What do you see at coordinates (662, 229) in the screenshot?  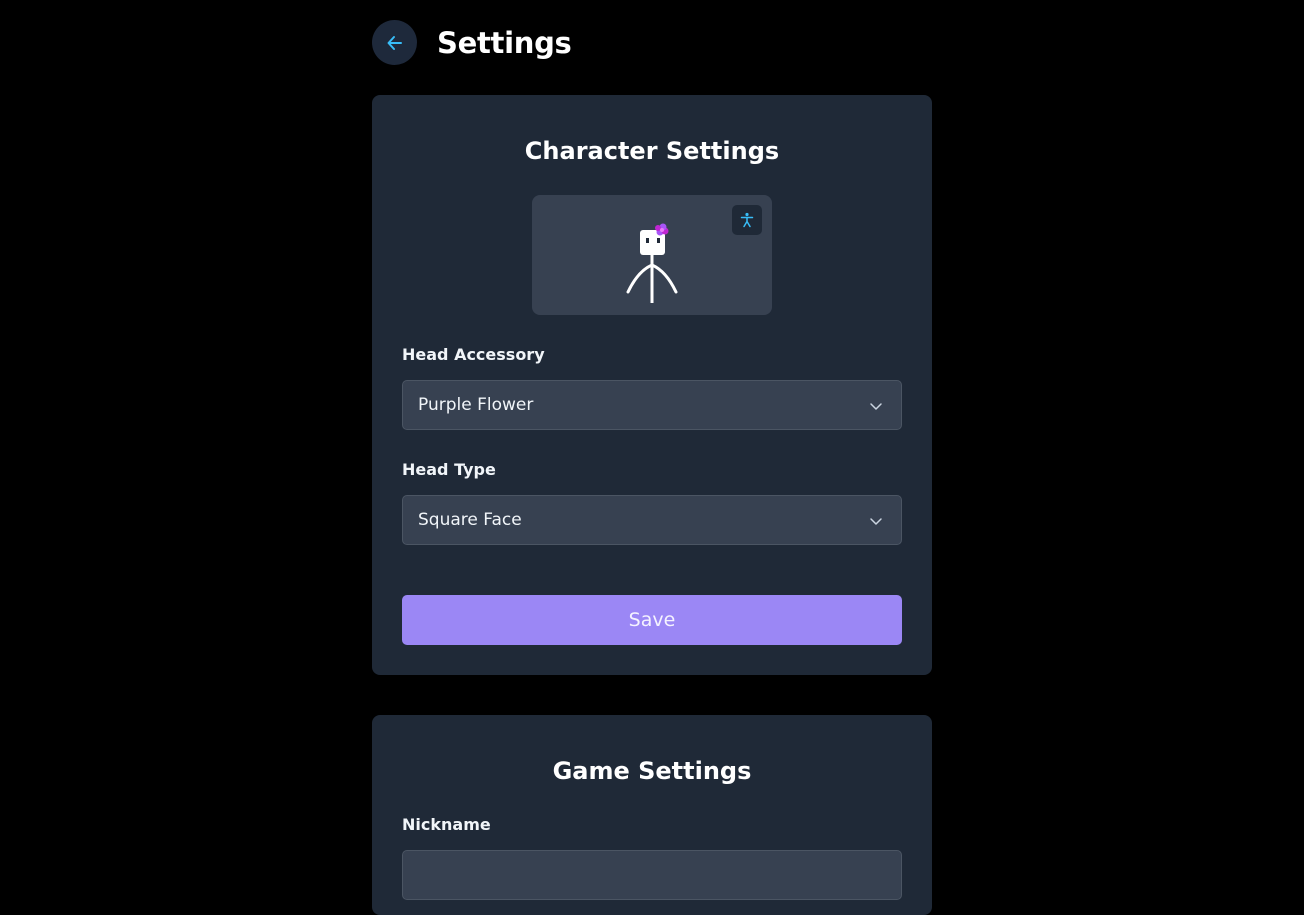 I see `purple-flower-accessory` at bounding box center [662, 229].